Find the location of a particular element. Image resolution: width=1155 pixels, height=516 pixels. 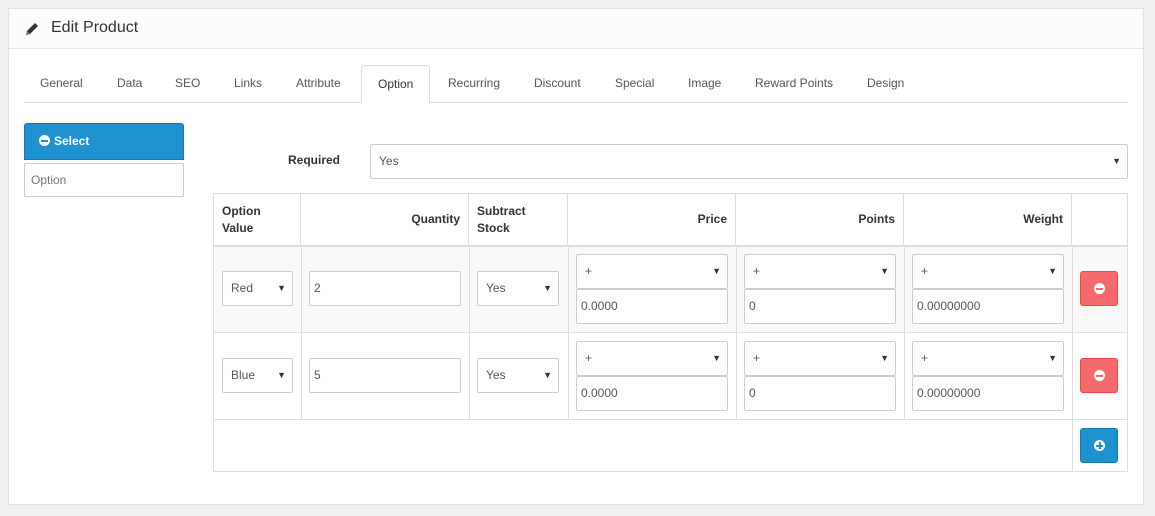

quantity-input: 5 is located at coordinates (385, 375).